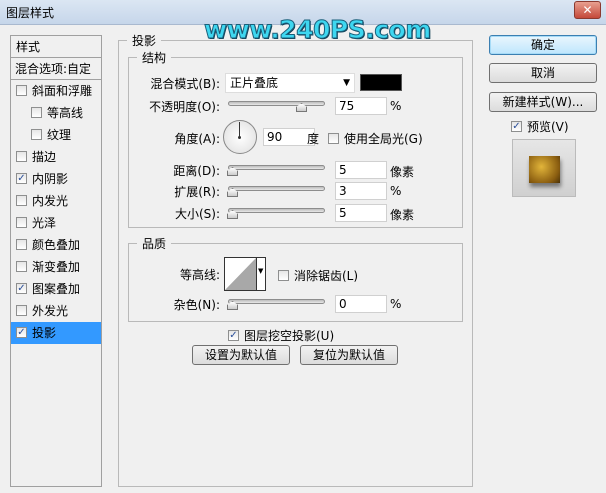  What do you see at coordinates (361, 304) in the screenshot?
I see `noise-input: 0` at bounding box center [361, 304].